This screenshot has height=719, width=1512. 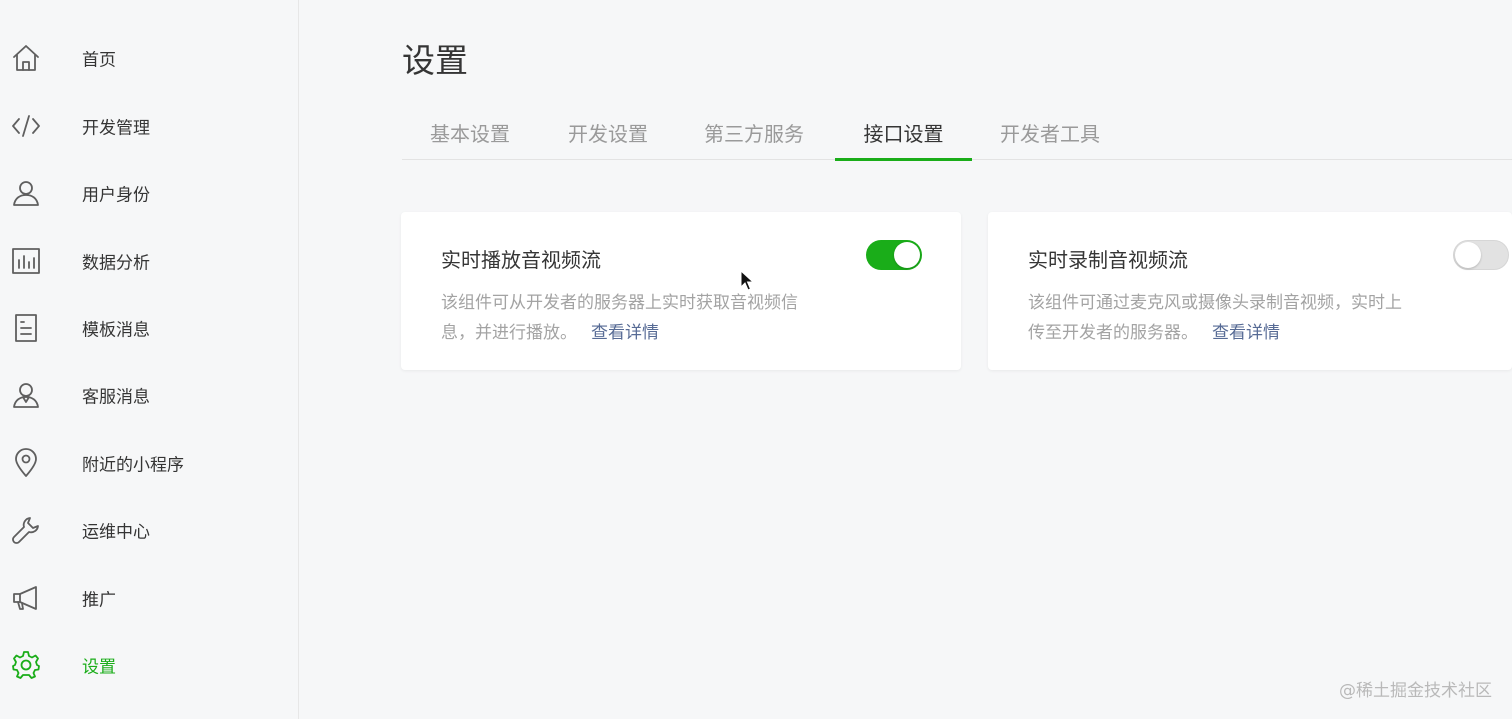 What do you see at coordinates (116, 263) in the screenshot?
I see `sidebar-item-label: 数据分析` at bounding box center [116, 263].